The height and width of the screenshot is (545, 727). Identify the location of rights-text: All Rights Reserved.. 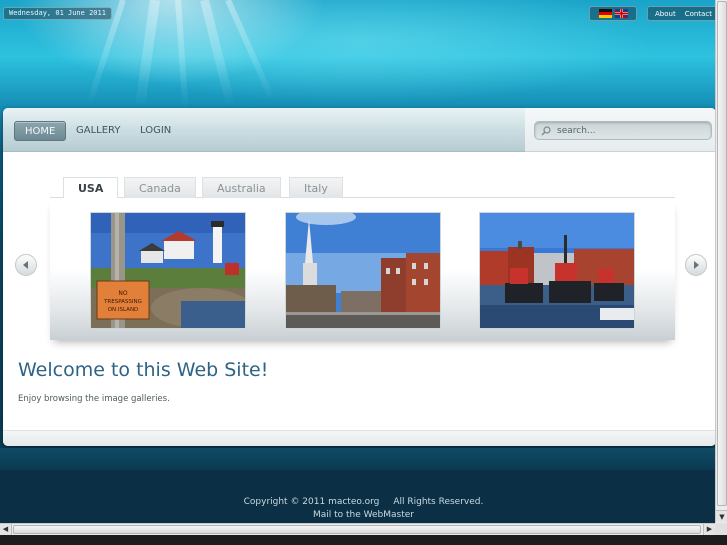
(438, 502).